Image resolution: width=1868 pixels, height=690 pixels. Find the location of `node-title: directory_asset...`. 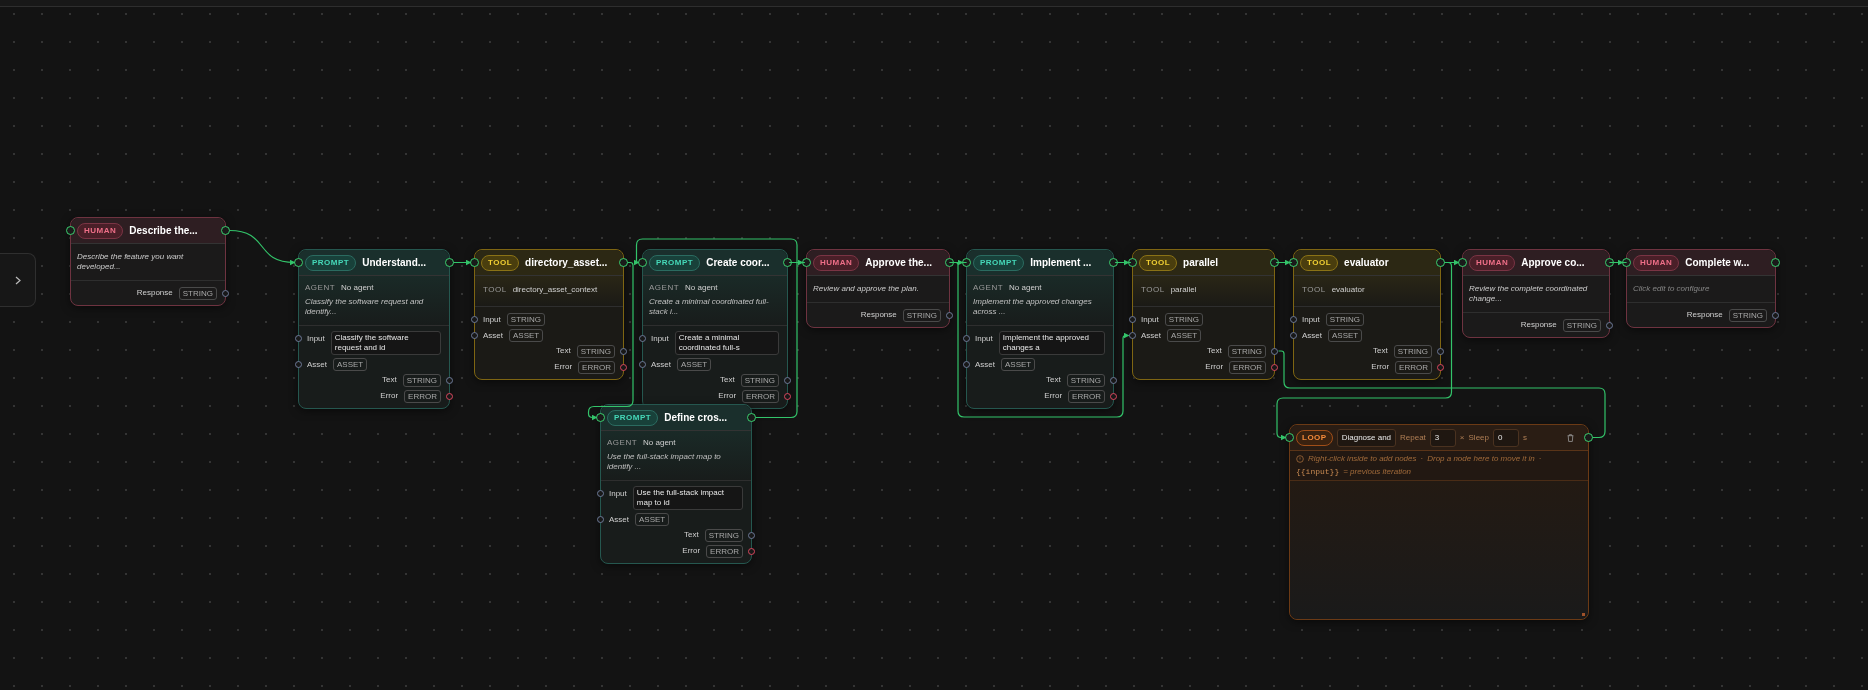

node-title: directory_asset... is located at coordinates (566, 263).